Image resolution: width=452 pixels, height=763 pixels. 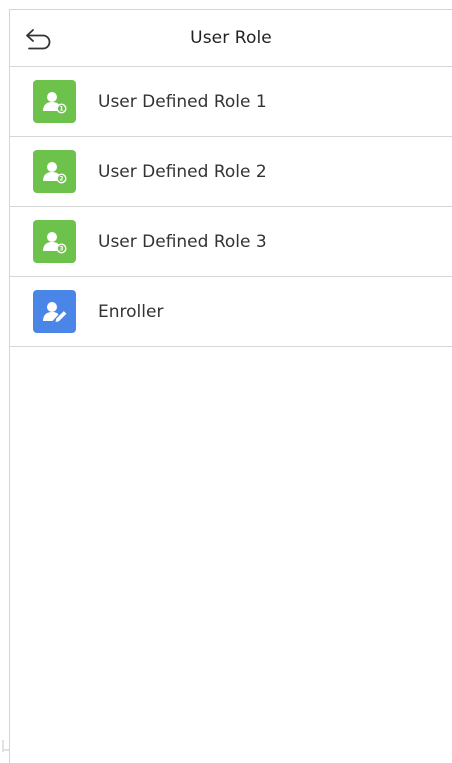 What do you see at coordinates (54, 171) in the screenshot?
I see `user-role-2-icon: 2` at bounding box center [54, 171].